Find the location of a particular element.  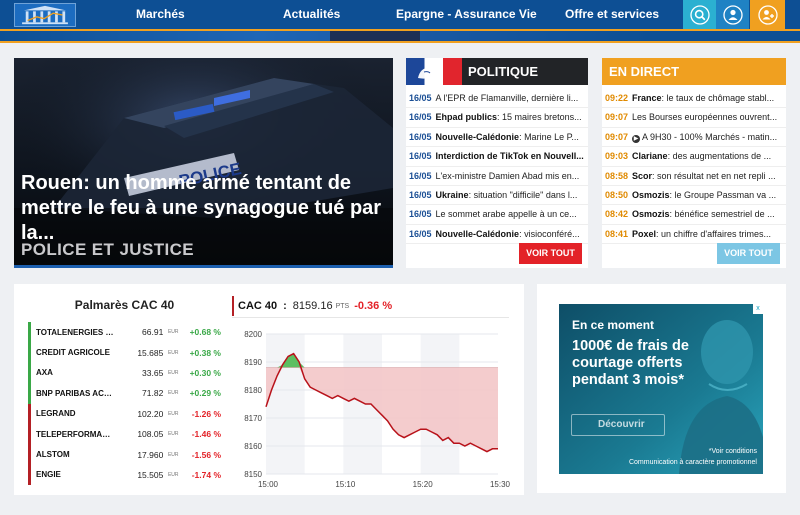

nav-item-offre-services: Offre et services is located at coordinates (612, 14).